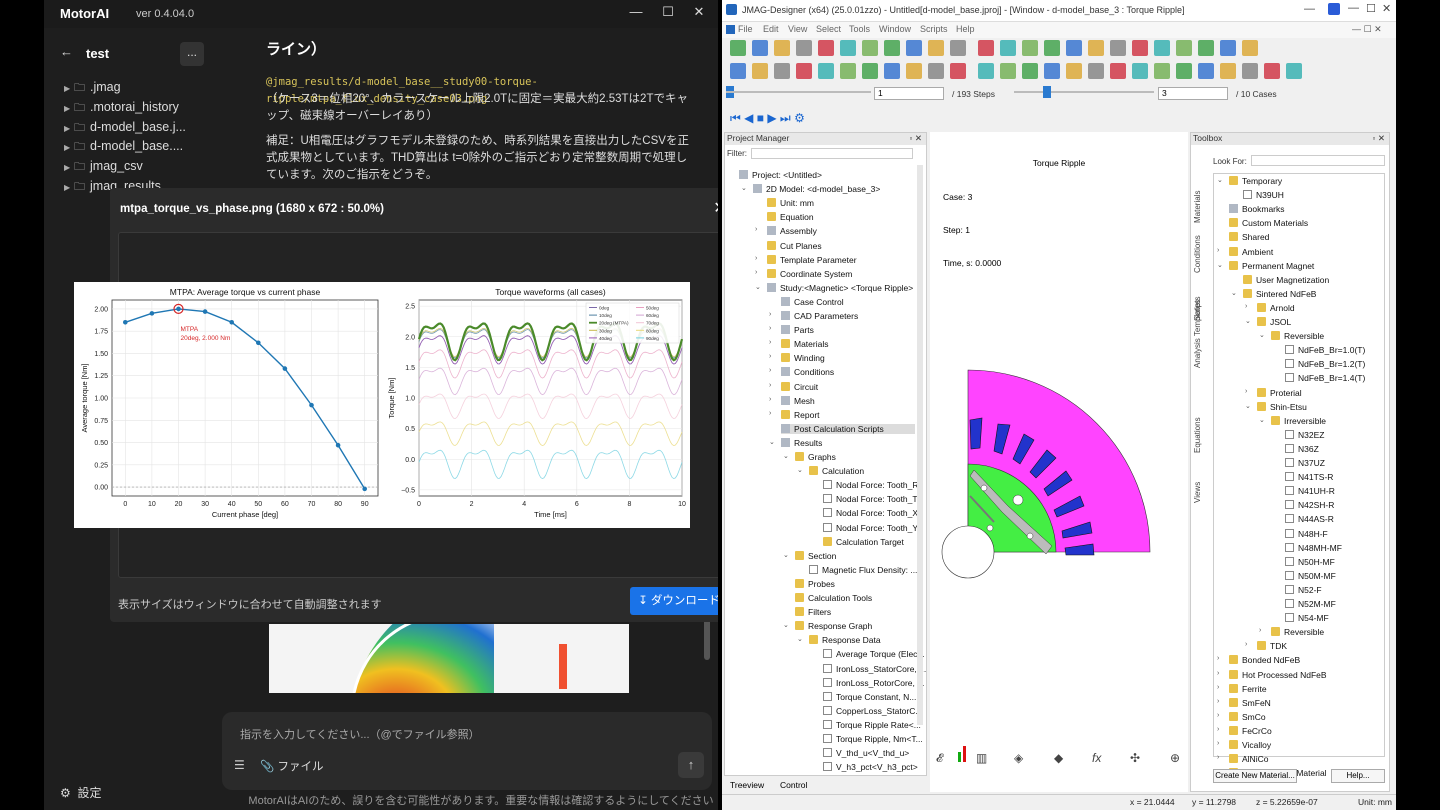  I want to click on material-node: › Ferrite, so click(1242, 688).